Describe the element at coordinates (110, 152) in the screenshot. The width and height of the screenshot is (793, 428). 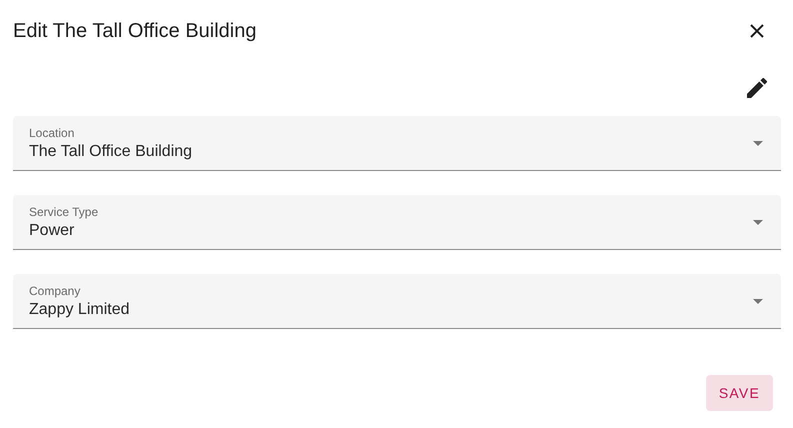
I see `field-value: The Tall Office Building` at that location.